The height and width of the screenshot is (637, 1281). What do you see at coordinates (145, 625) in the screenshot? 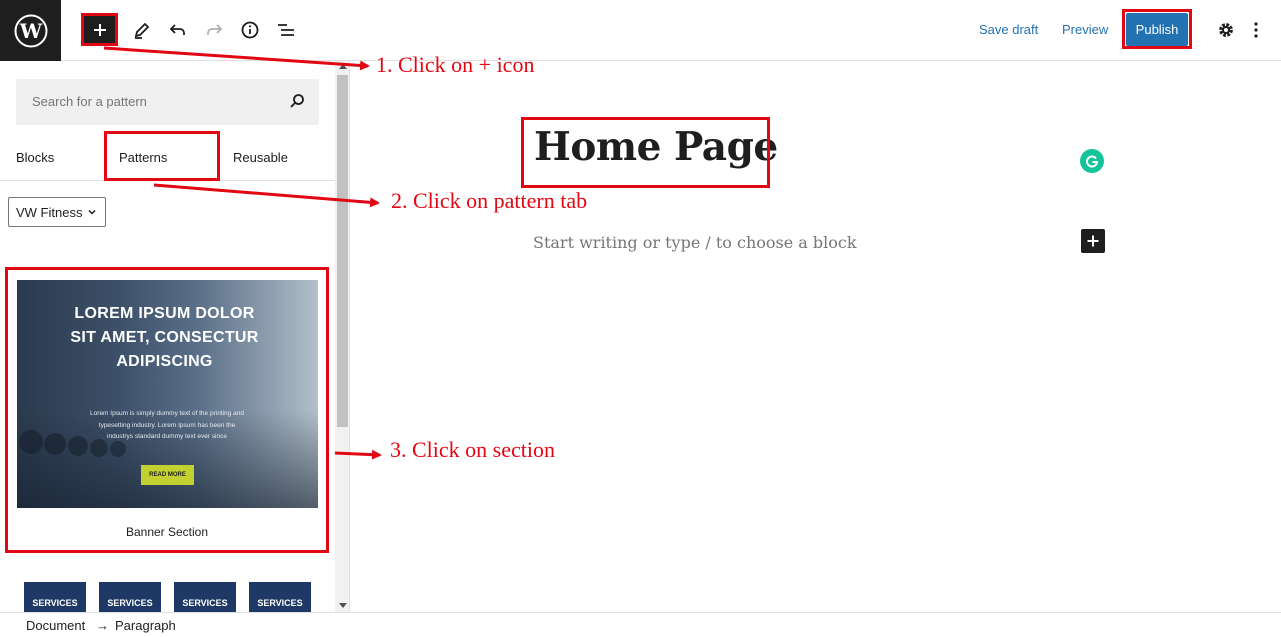
I see `breadcrumb-paragraph: Paragraph` at bounding box center [145, 625].